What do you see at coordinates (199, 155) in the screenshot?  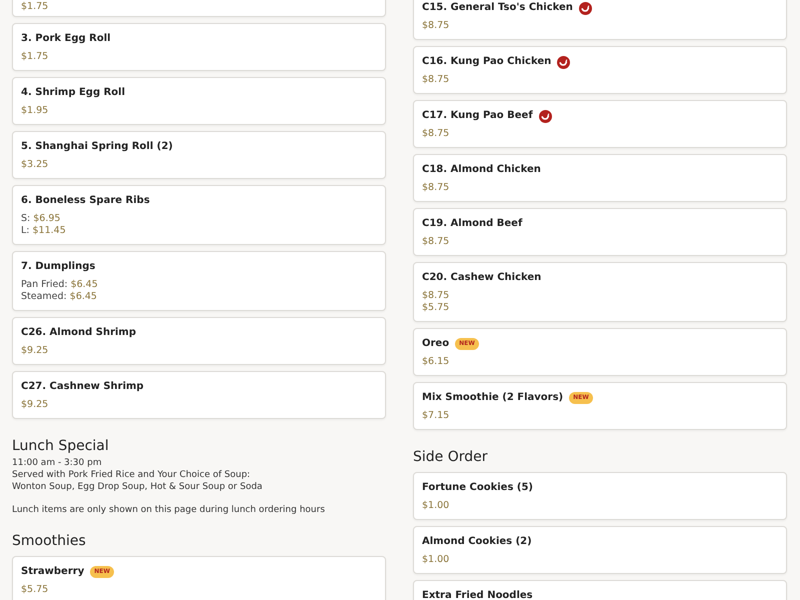 I see `menu-item-card: 5. Shanghai Spring Roll (2) $3.25` at bounding box center [199, 155].